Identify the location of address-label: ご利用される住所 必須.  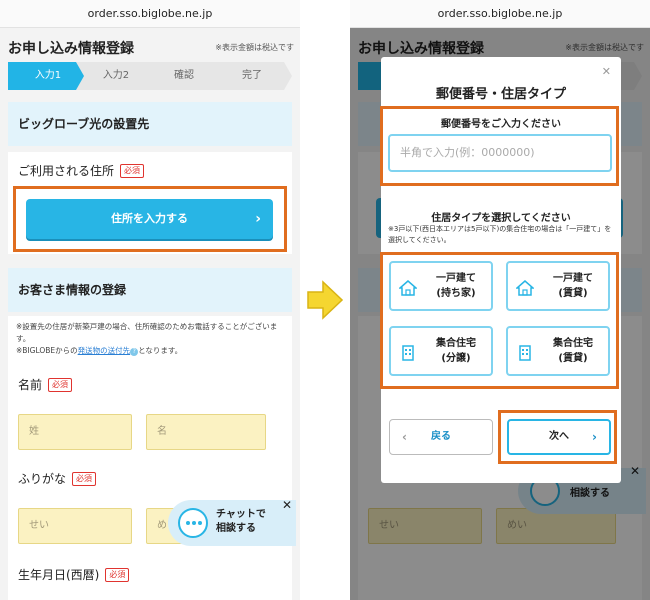
(81, 170).